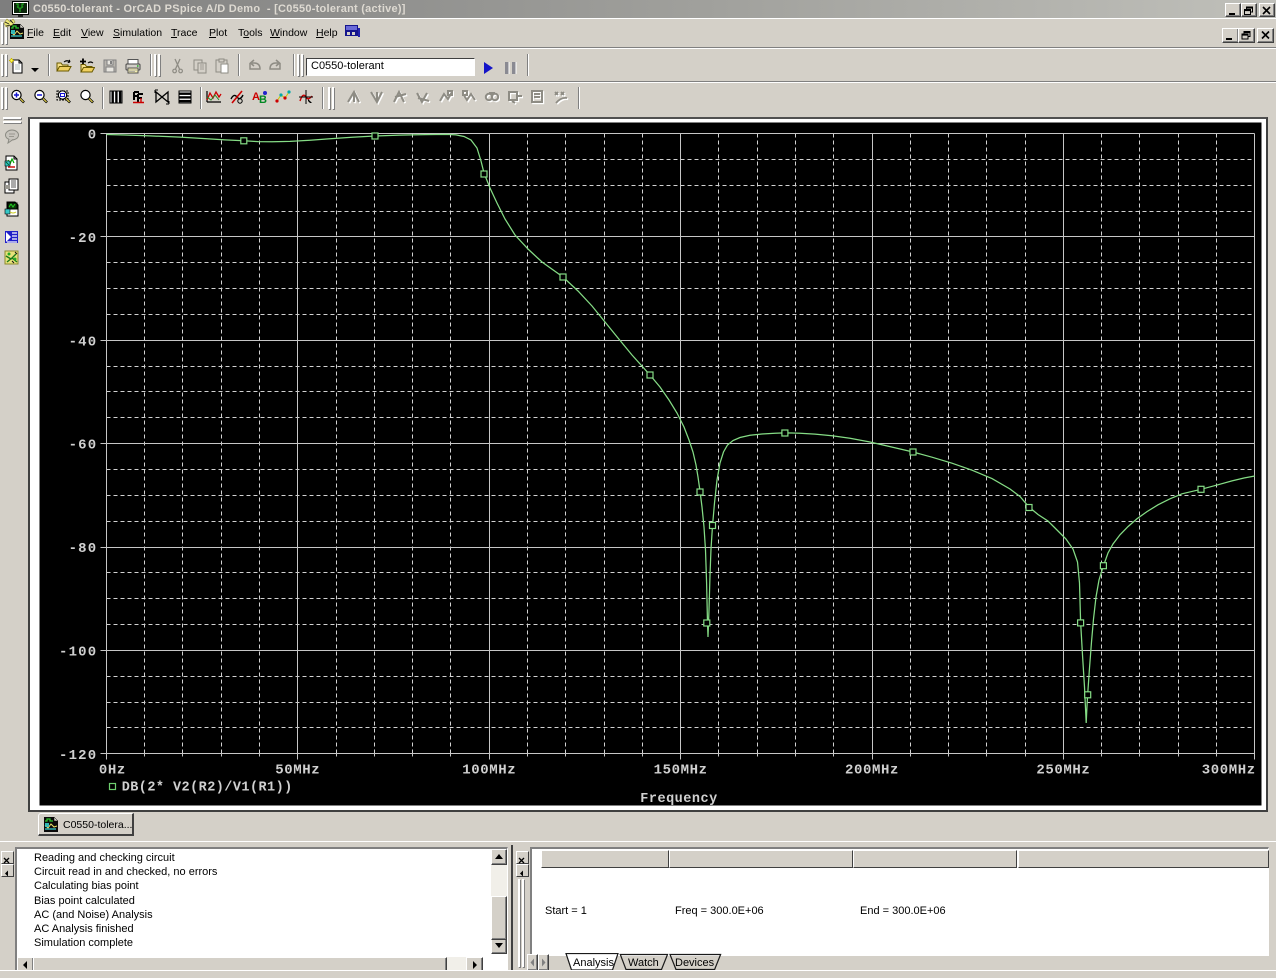 The height and width of the screenshot is (978, 1276). What do you see at coordinates (872, 770) in the screenshot?
I see `svg-text: 200MHz` at bounding box center [872, 770].